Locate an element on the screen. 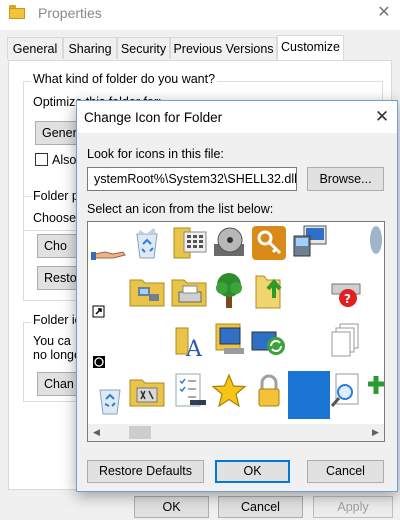 This screenshot has width=400, height=520. restore-defaults-button: Restore Defaults is located at coordinates (145, 471).